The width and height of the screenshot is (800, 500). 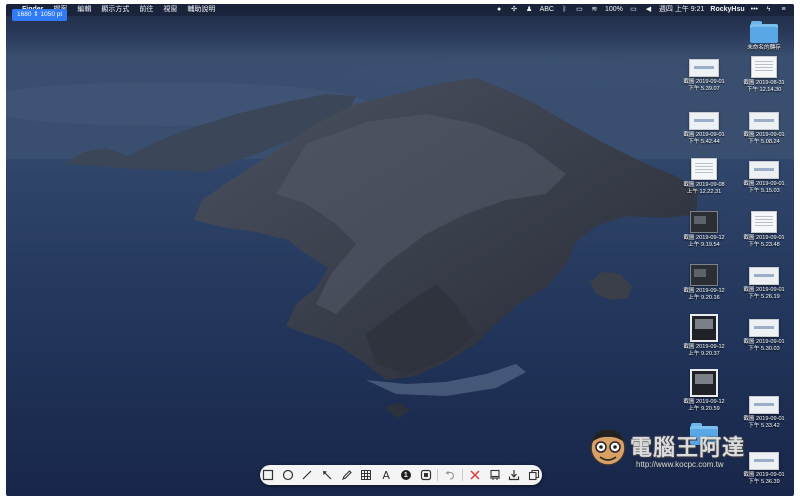 I want to click on close-button, so click(x=475, y=475).